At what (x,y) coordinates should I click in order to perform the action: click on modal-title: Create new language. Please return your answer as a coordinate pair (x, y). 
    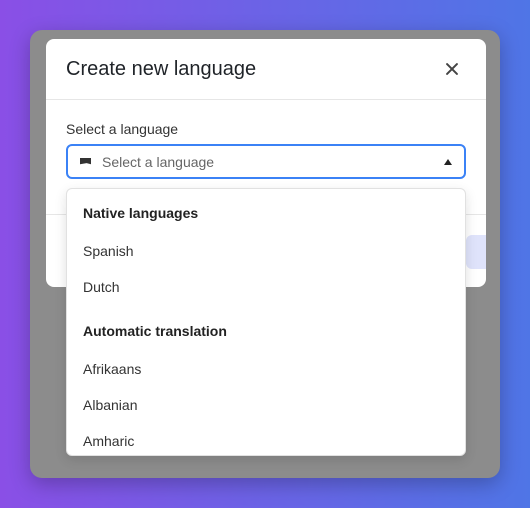
    Looking at the image, I should click on (161, 68).